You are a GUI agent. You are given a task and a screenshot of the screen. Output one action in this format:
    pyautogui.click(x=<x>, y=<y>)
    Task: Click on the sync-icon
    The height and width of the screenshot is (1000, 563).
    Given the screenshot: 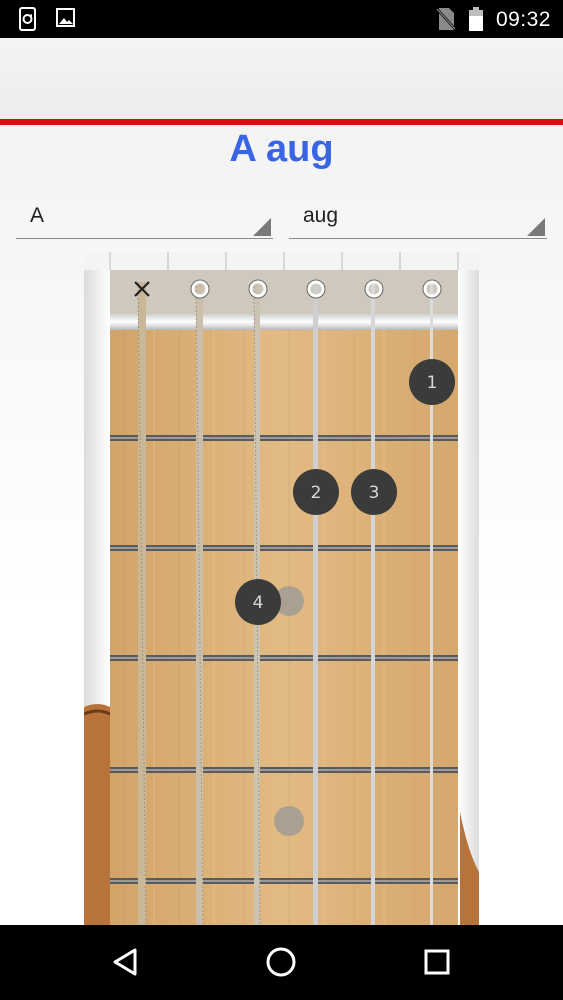 What is the action you would take?
    pyautogui.click(x=29, y=21)
    